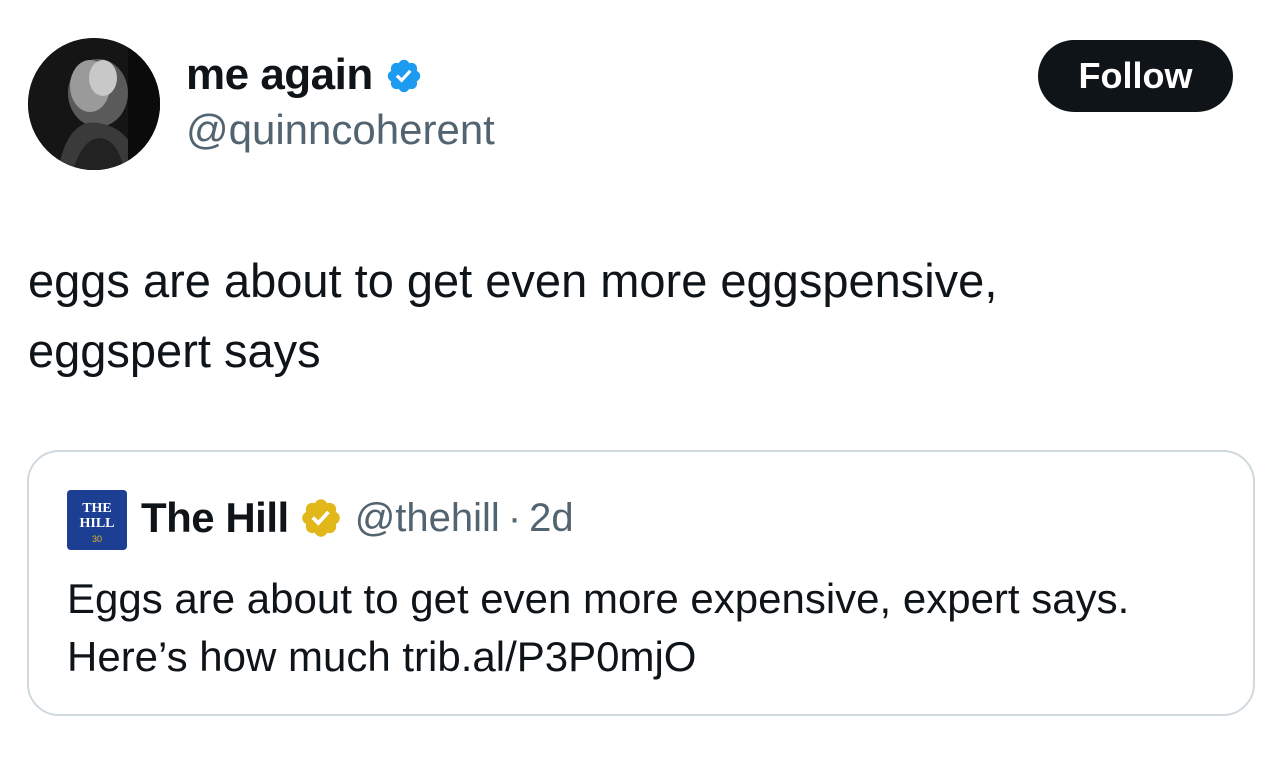 The width and height of the screenshot is (1284, 763). Describe the element at coordinates (551, 518) in the screenshot. I see `quote-timestamp: 2d` at that location.